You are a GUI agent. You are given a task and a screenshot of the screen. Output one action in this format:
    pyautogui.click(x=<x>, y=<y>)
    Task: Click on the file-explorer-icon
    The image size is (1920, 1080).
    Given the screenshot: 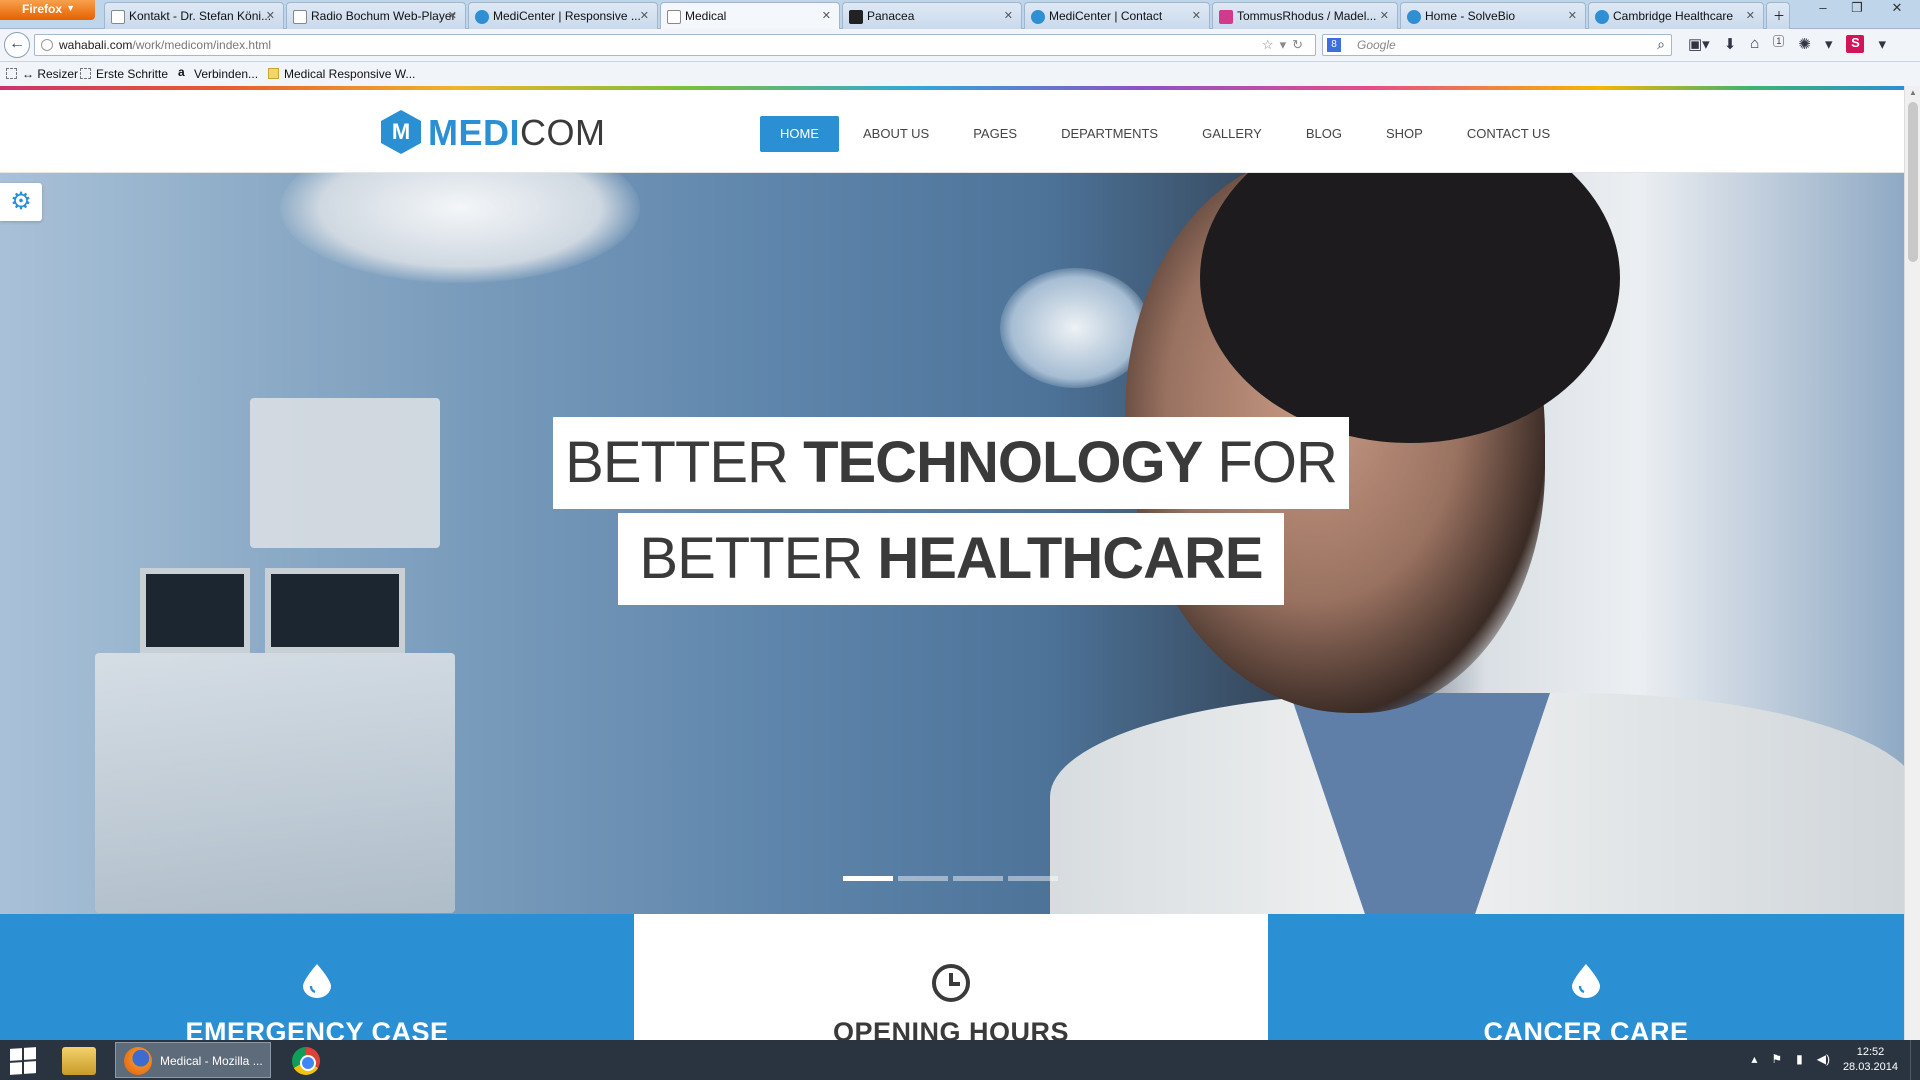 What is the action you would take?
    pyautogui.click(x=79, y=1061)
    